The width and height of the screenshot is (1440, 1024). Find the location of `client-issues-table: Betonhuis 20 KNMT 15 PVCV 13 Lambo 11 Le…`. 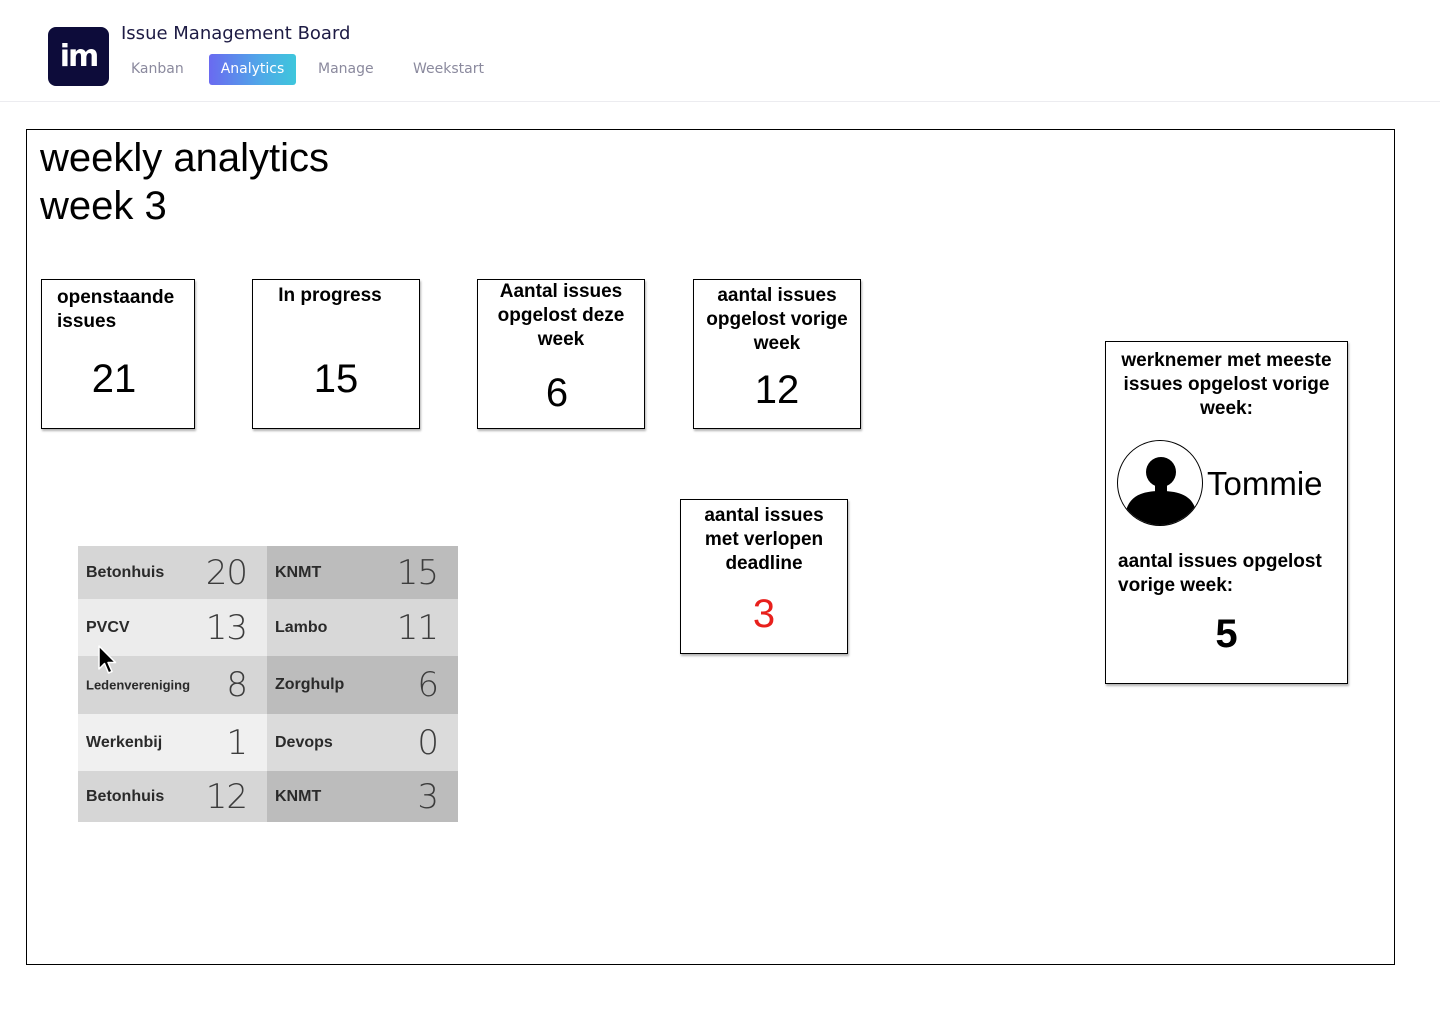

client-issues-table: Betonhuis 20 KNMT 15 PVCV 13 Lambo 11 Le… is located at coordinates (268, 684).